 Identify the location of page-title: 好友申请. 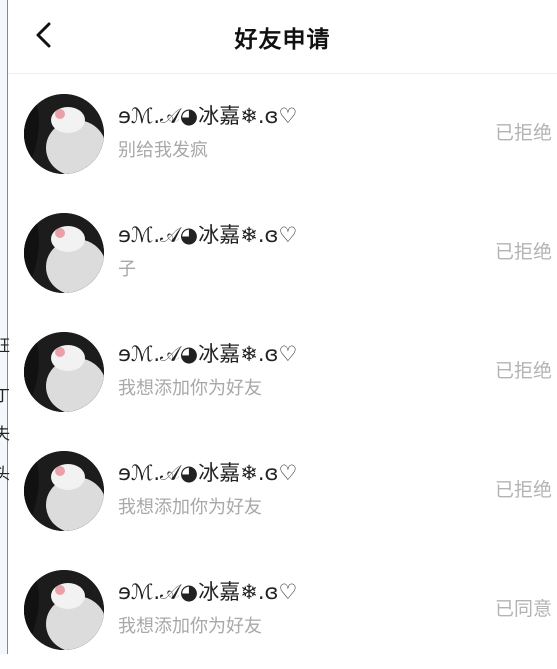
(282, 40).